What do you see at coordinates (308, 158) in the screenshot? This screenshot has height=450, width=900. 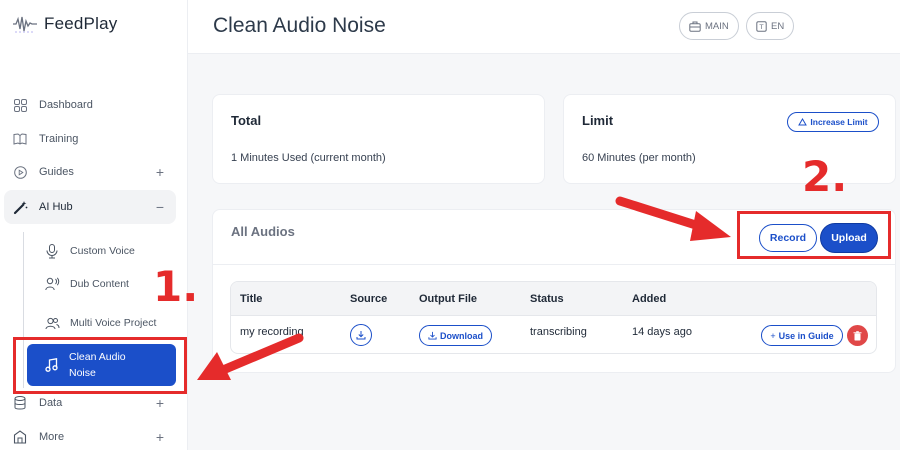 I see `minutes-used-text: 1 Minutes Used (current month)` at bounding box center [308, 158].